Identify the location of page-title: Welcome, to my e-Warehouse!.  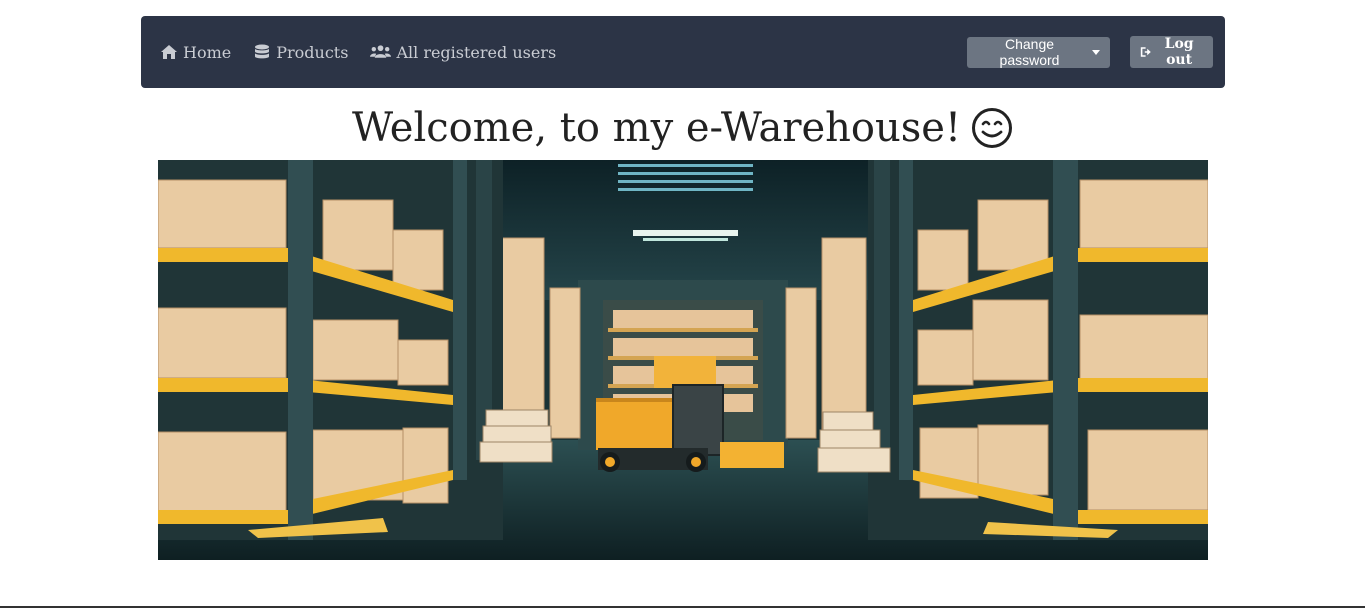
(682, 128).